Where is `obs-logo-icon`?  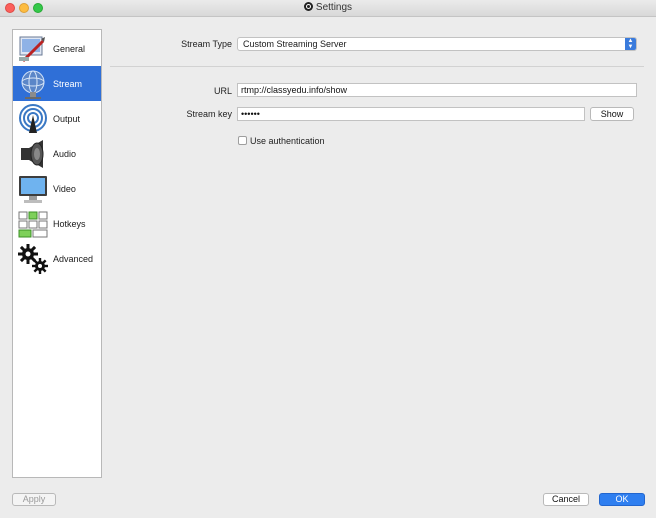 obs-logo-icon is located at coordinates (308, 6).